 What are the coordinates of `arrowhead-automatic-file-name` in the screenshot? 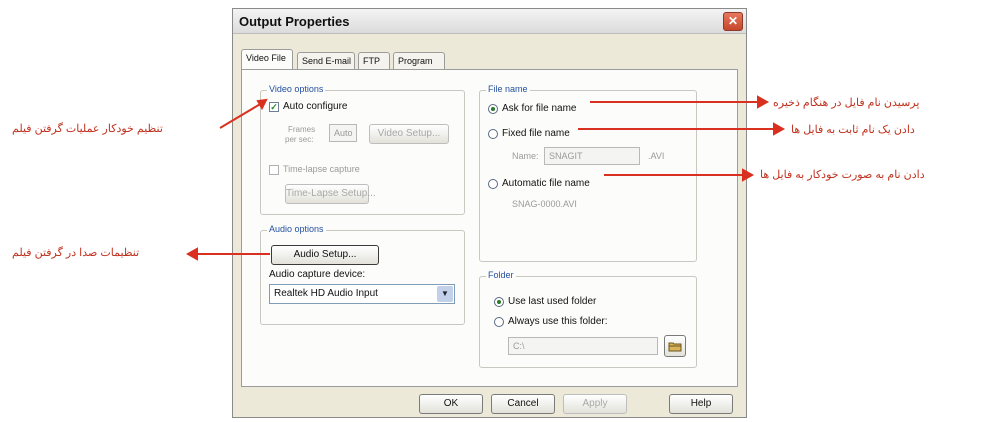 It's located at (748, 175).